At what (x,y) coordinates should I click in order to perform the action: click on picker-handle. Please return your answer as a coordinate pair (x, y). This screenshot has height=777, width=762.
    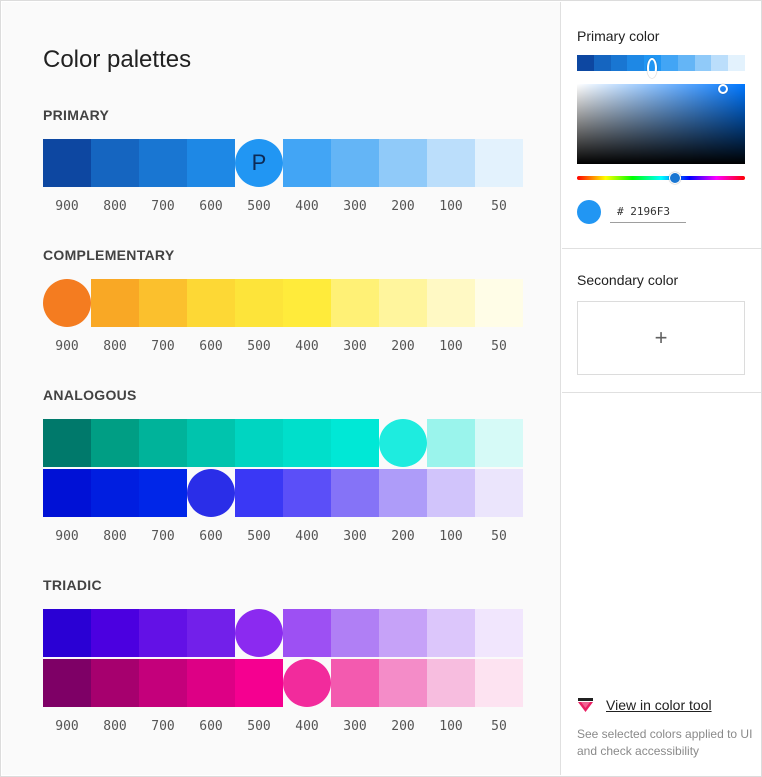
    Looking at the image, I should click on (723, 89).